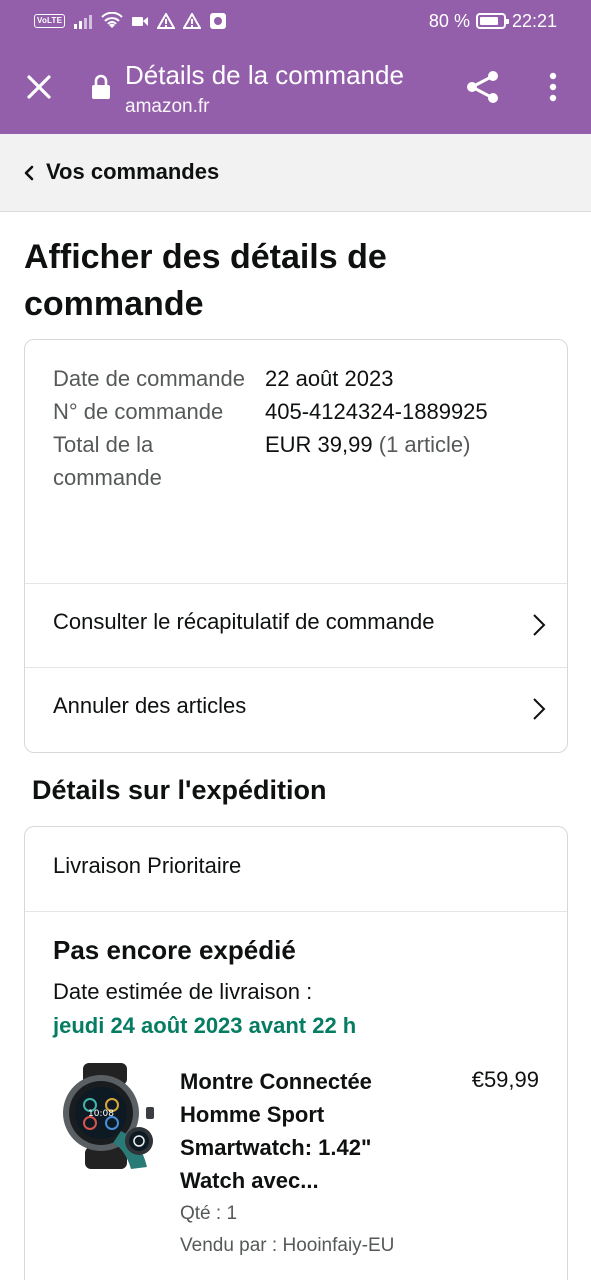 This screenshot has height=1280, width=591. I want to click on page-url-title: Détails de la commande, so click(264, 75).